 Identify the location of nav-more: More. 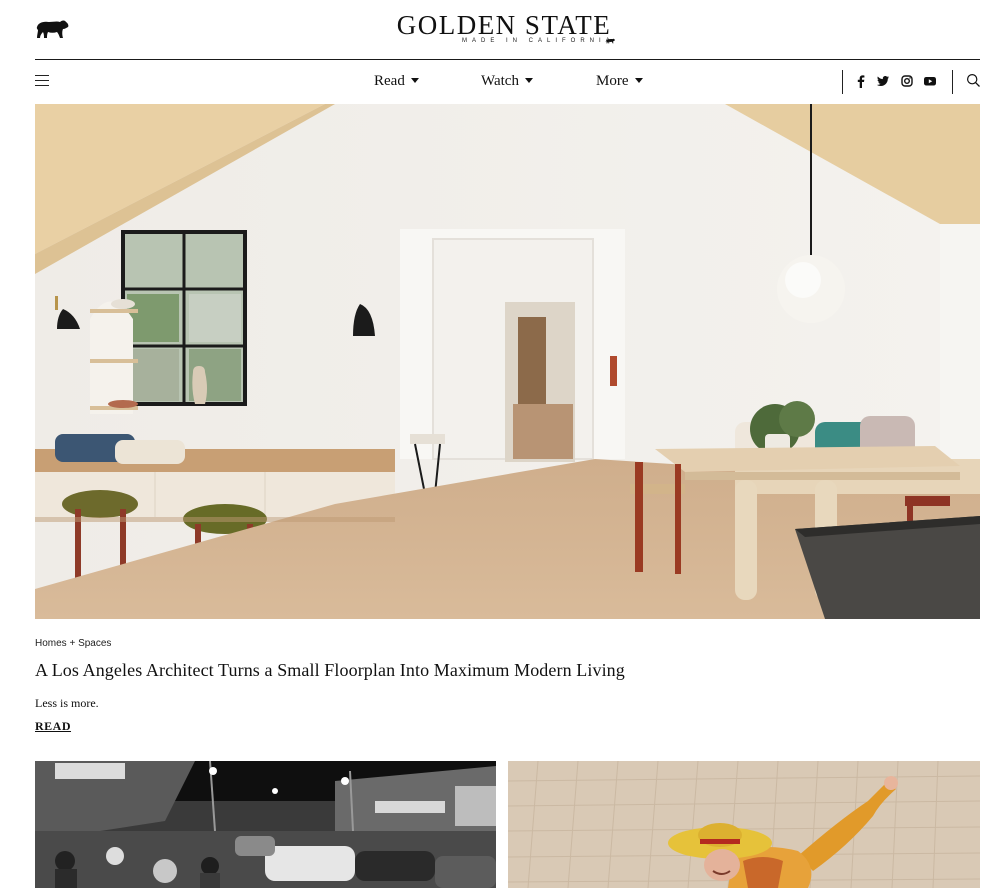
(619, 81).